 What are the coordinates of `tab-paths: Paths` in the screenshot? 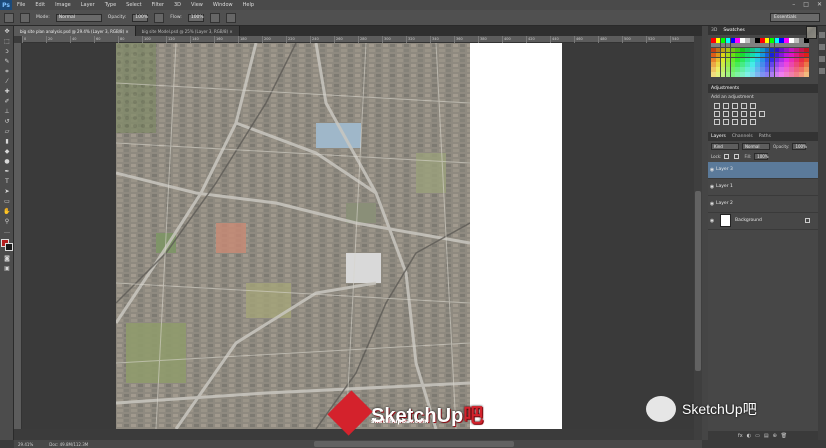 It's located at (765, 136).